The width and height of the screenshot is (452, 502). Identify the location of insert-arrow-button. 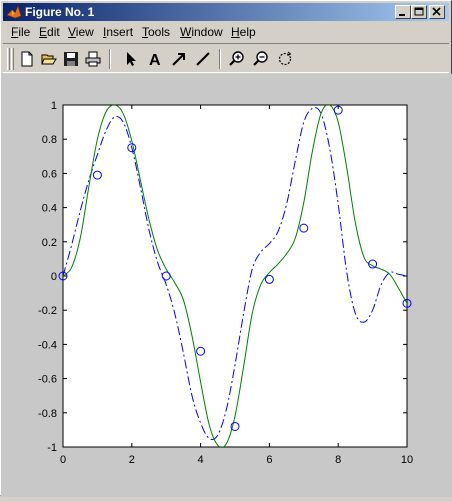
(179, 59).